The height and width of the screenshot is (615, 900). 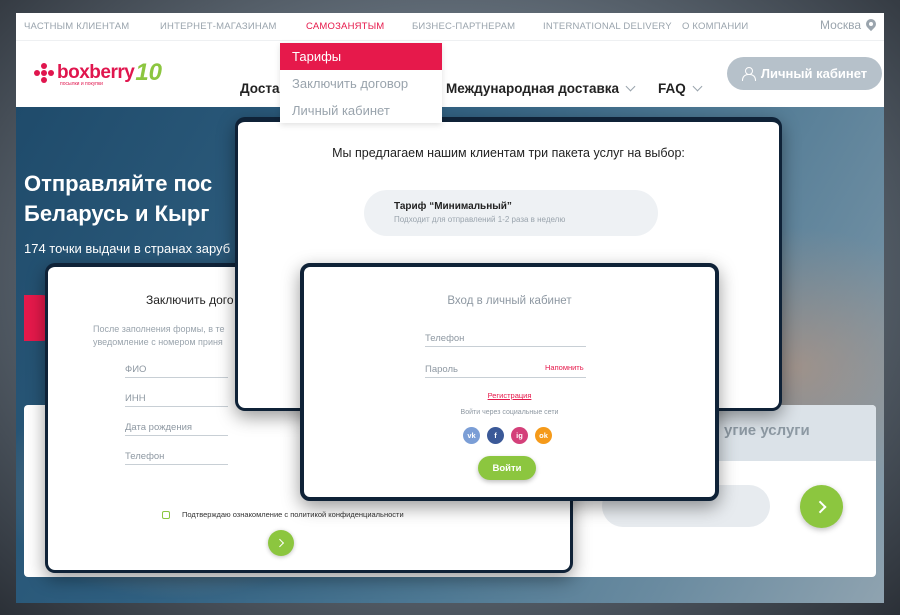 I want to click on remind-password-link: Напомнить, so click(x=564, y=367).